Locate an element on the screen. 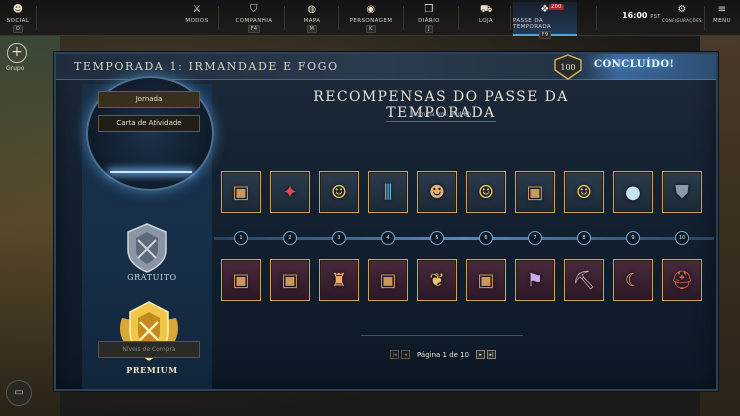 The image size is (740, 416). clock-time: 16:00 is located at coordinates (635, 15).